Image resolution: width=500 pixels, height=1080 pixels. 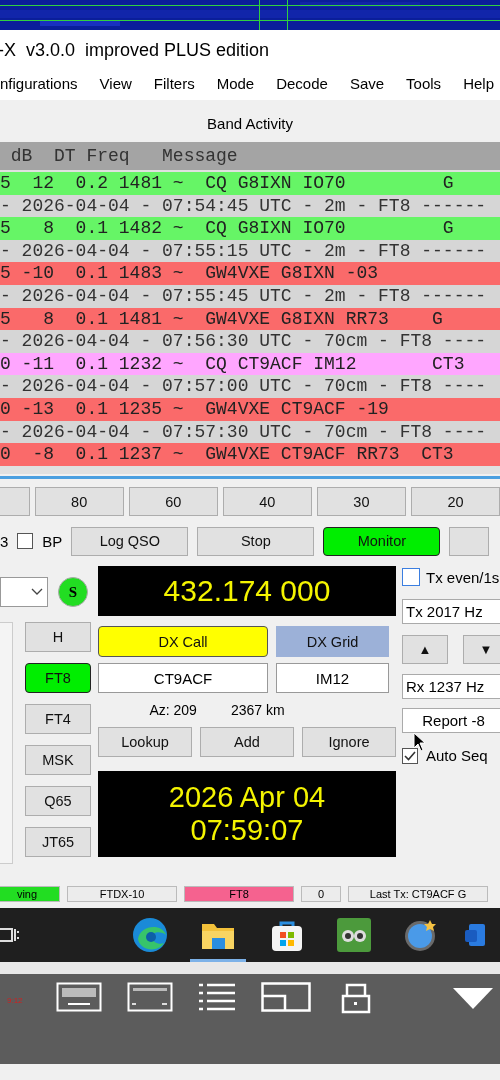 I want to click on input-field: CT9ACF, so click(x=183, y=678).